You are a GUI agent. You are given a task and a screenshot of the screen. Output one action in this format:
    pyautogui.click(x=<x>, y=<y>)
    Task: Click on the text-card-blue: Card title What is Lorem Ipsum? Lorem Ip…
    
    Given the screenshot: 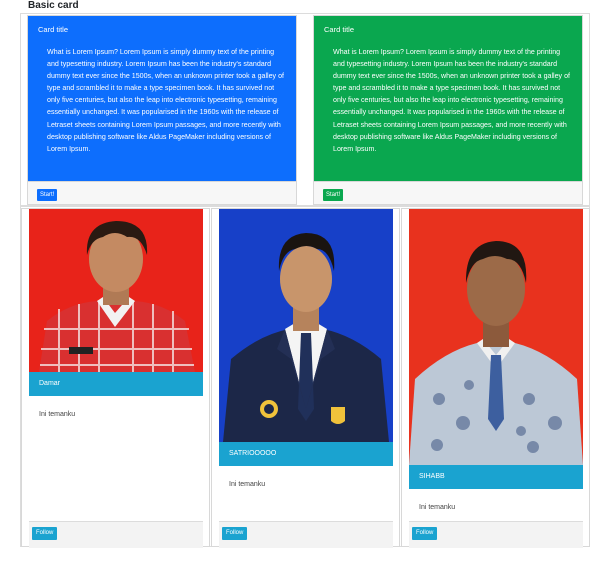 What is the action you would take?
    pyautogui.click(x=162, y=110)
    